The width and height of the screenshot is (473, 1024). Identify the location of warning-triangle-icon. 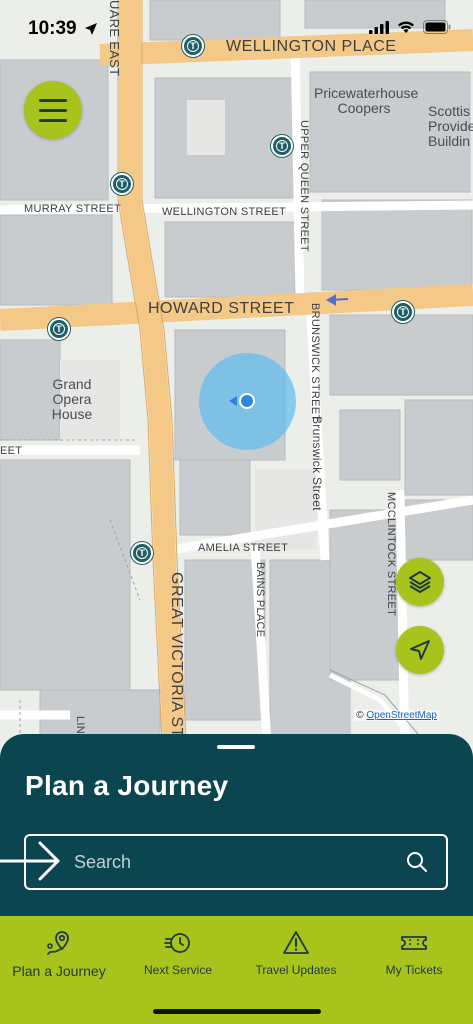
(296, 943).